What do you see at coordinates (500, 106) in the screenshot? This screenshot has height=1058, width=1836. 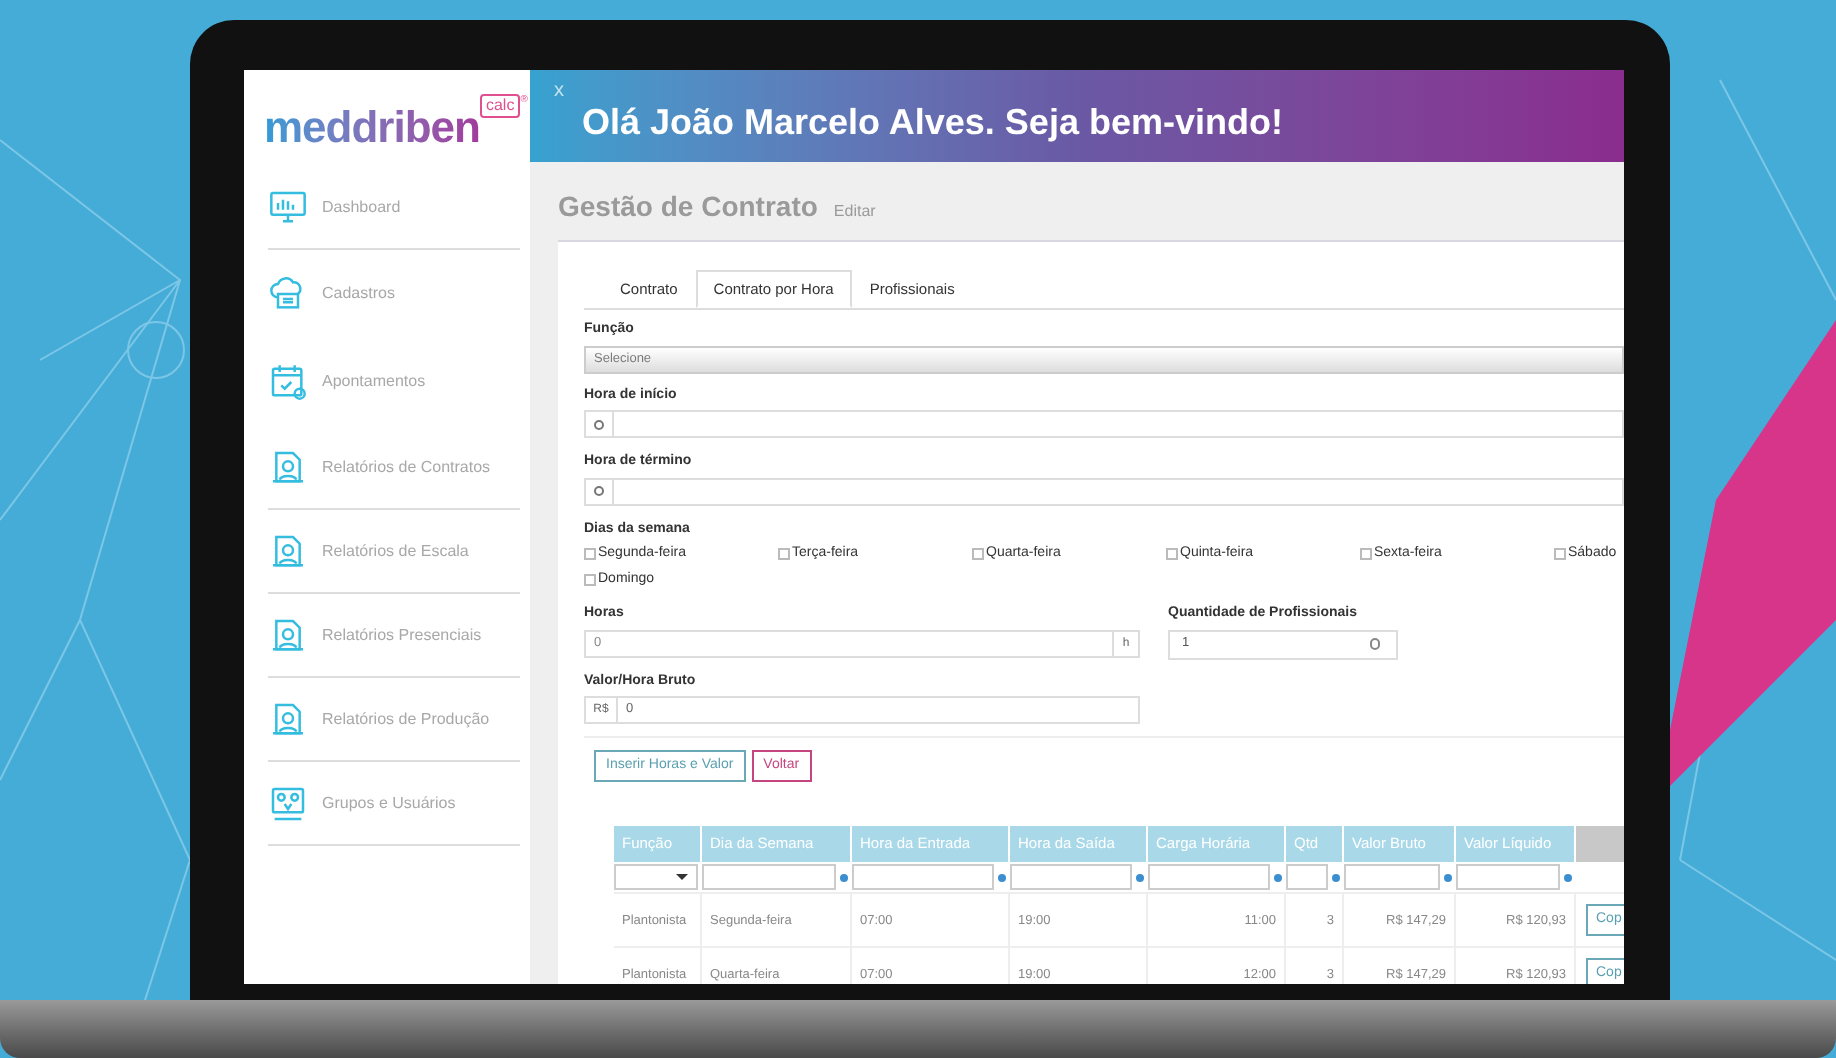 I see `logo-badge: calc` at bounding box center [500, 106].